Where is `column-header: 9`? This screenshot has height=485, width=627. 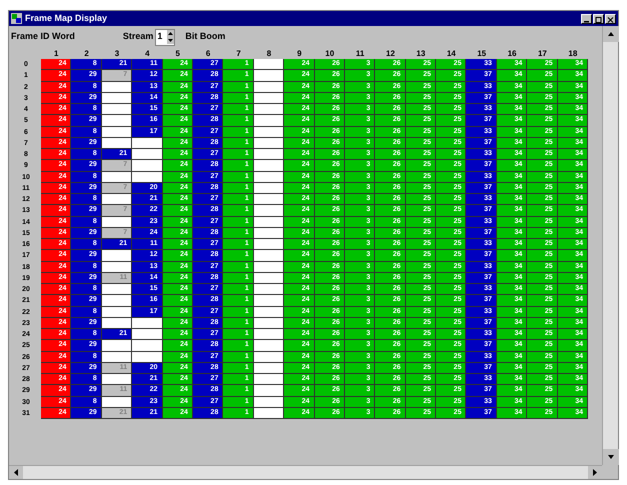 column-header: 9 is located at coordinates (299, 54).